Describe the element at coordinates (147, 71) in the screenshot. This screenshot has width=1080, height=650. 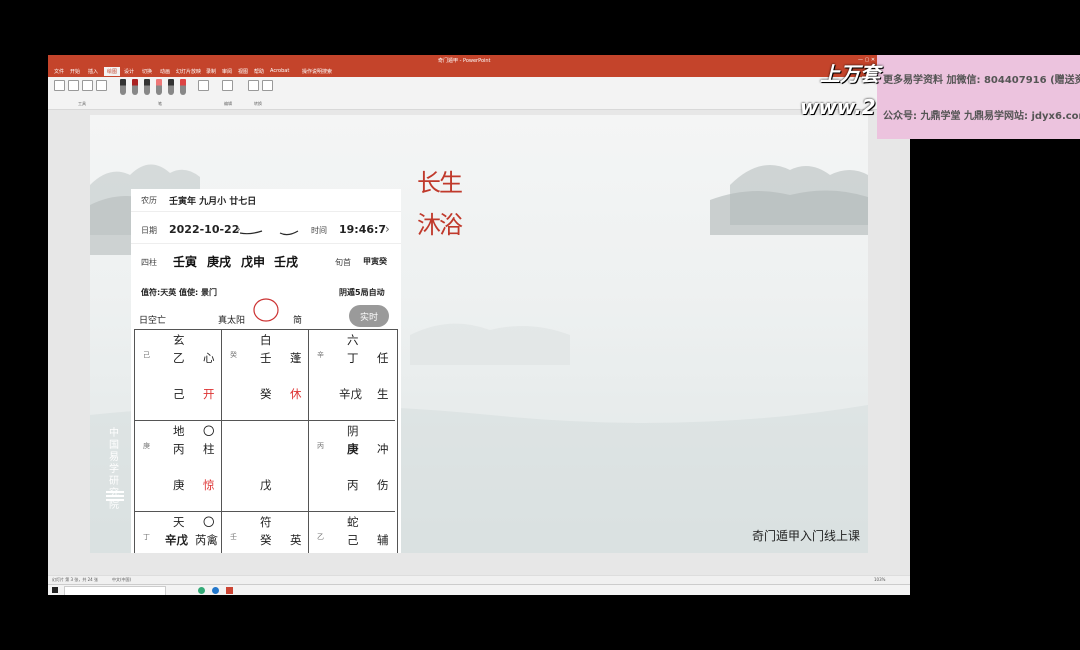
I see `tab-transitions: 切换` at that location.